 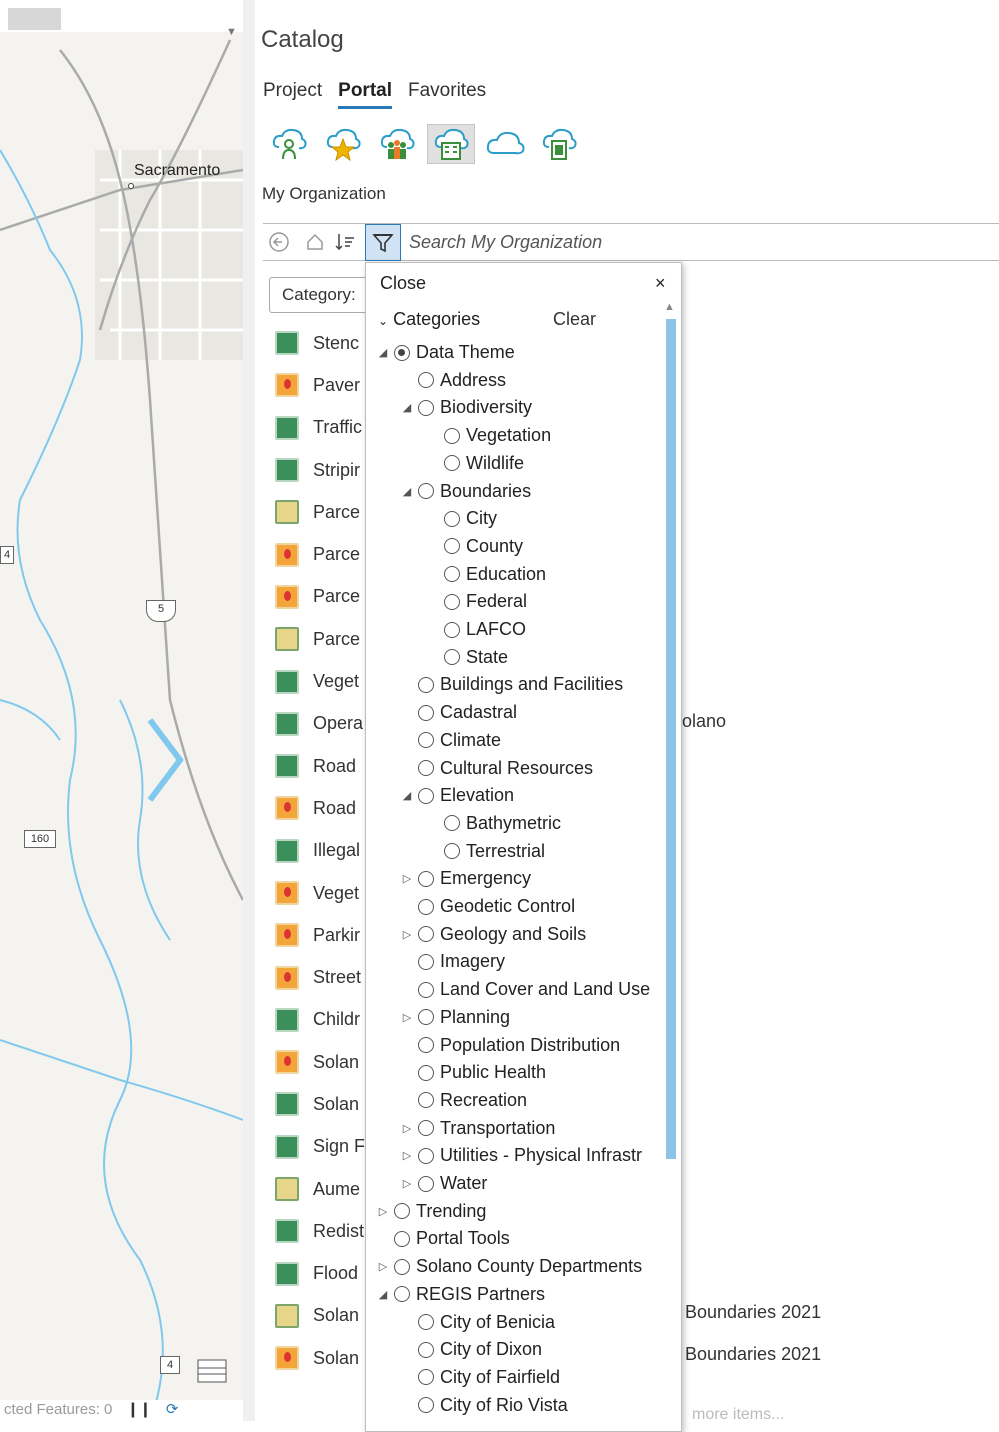 What do you see at coordinates (509, 1266) in the screenshot?
I see `tree-node: ▷ Solano County Departments` at bounding box center [509, 1266].